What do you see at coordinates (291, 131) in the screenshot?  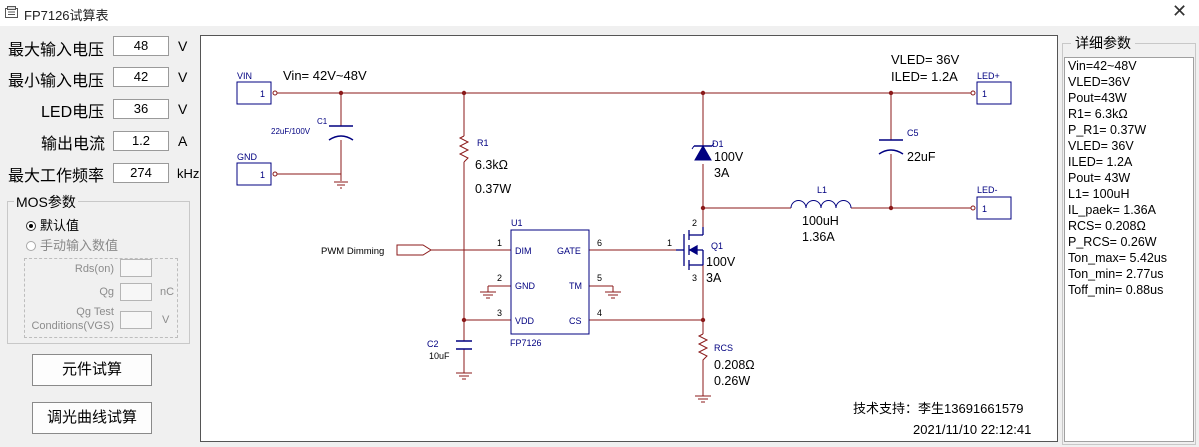 I see `c1-value: 22uF/100V` at bounding box center [291, 131].